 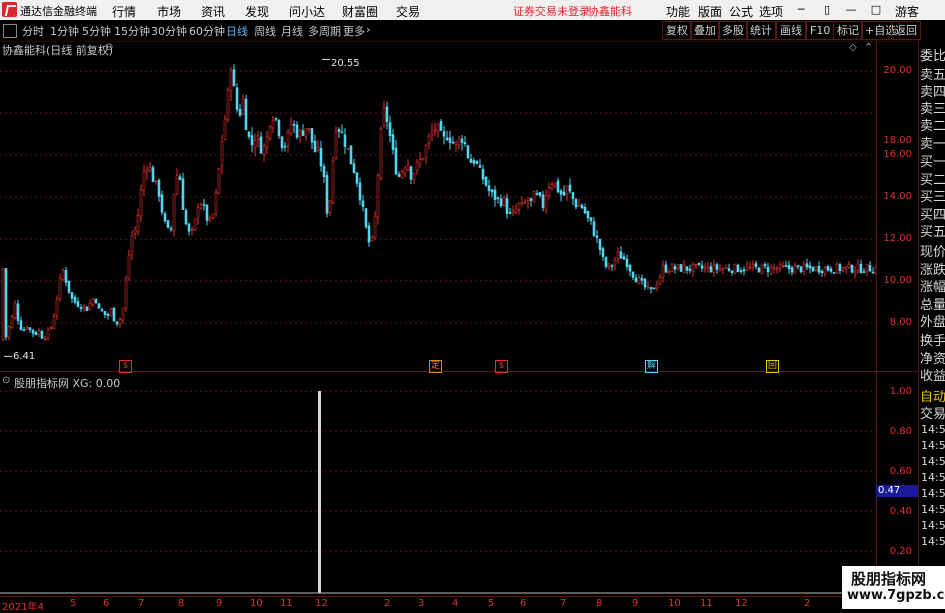 What do you see at coordinates (791, 30) in the screenshot?
I see `btn-draw-line: 画线` at bounding box center [791, 30].